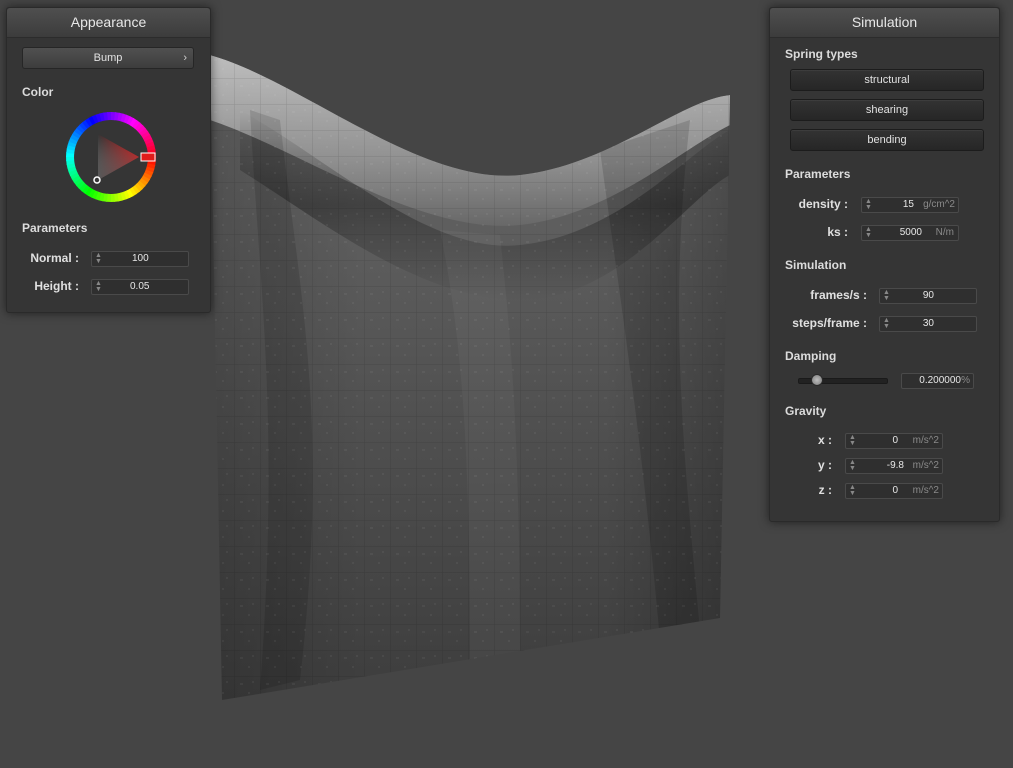 The height and width of the screenshot is (768, 1013). I want to click on saturation-marker, so click(97, 180).